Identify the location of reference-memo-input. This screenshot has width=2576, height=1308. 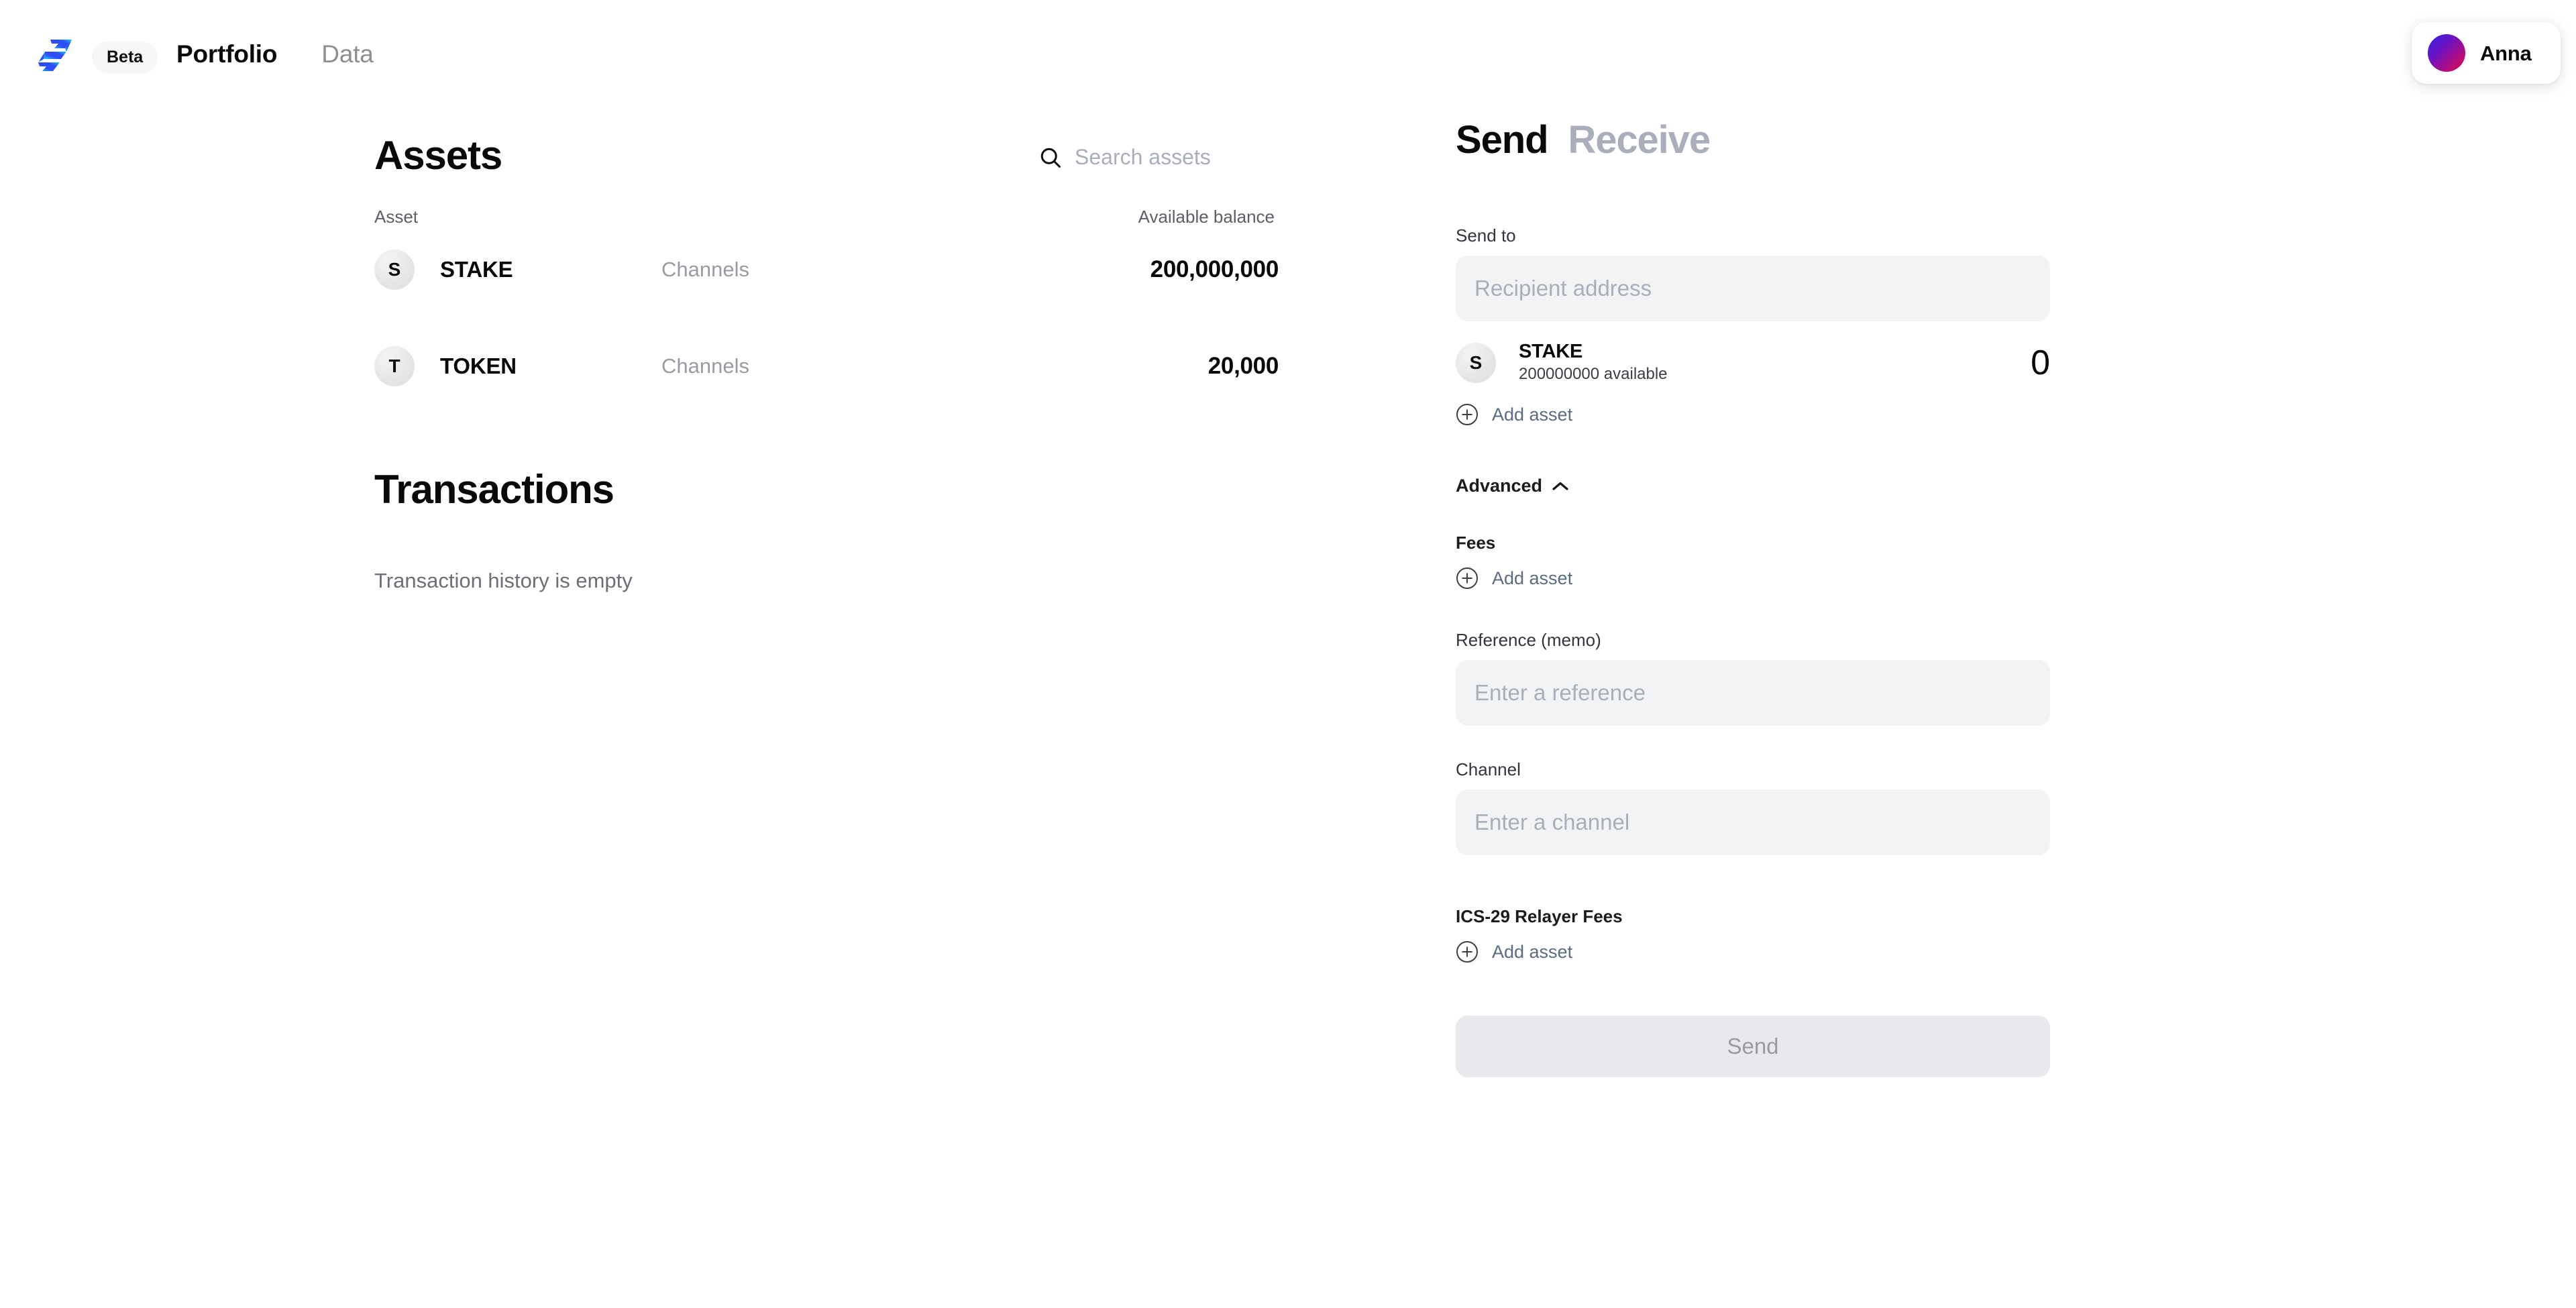
(1753, 693).